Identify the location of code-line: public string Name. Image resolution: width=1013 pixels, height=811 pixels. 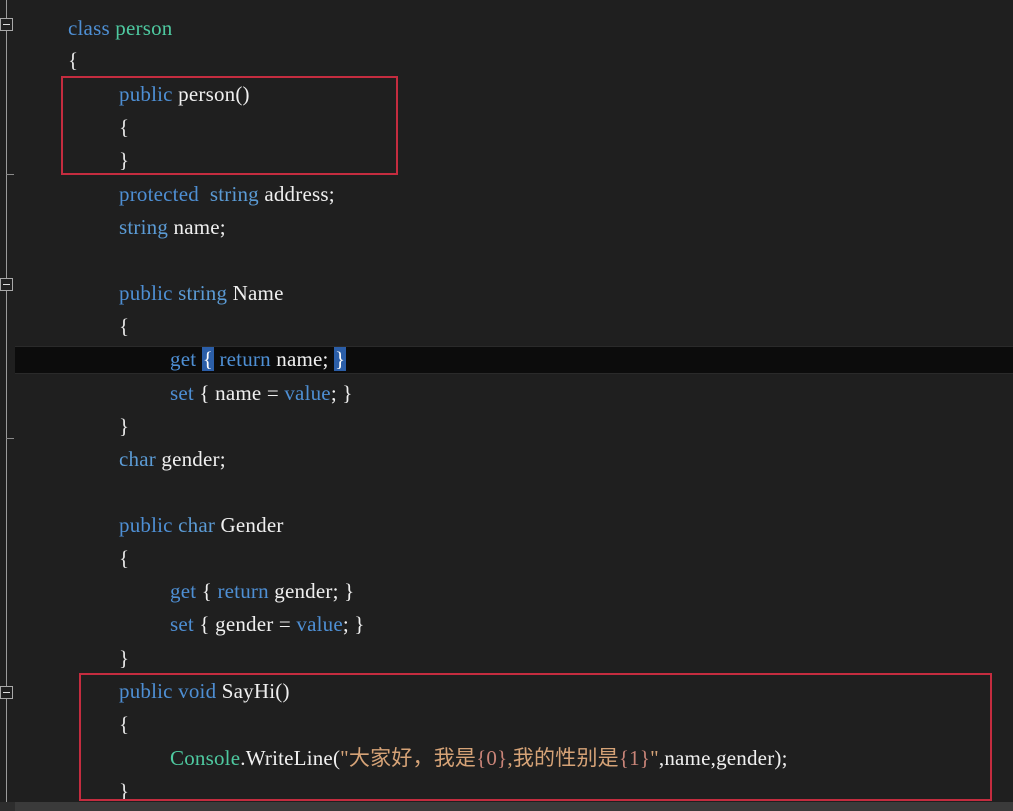
(149, 293).